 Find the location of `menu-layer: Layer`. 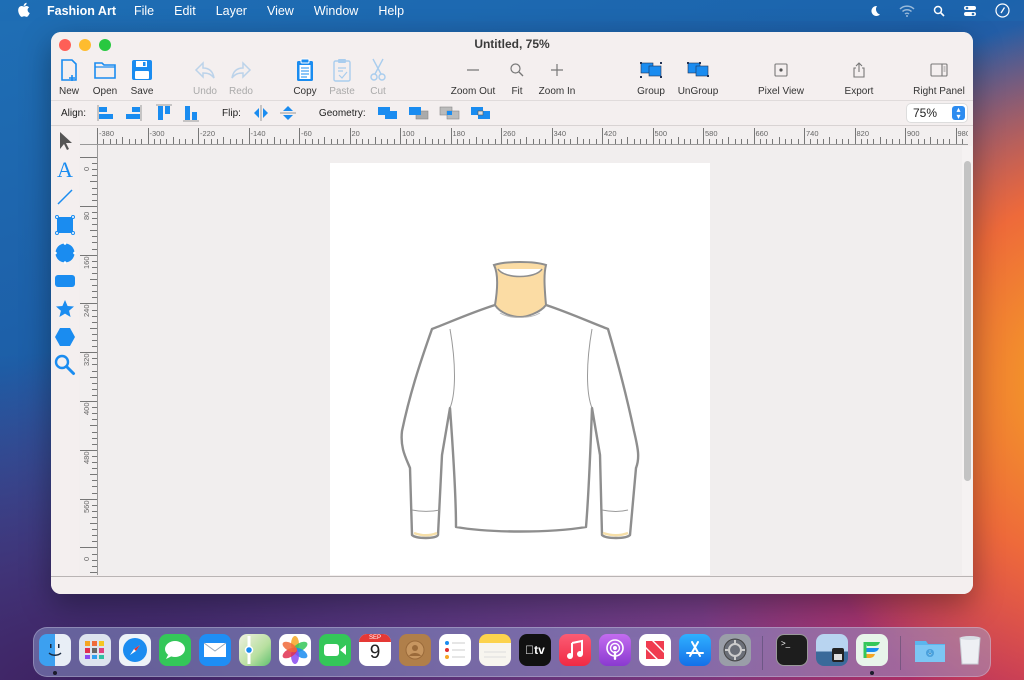

menu-layer: Layer is located at coordinates (231, 11).